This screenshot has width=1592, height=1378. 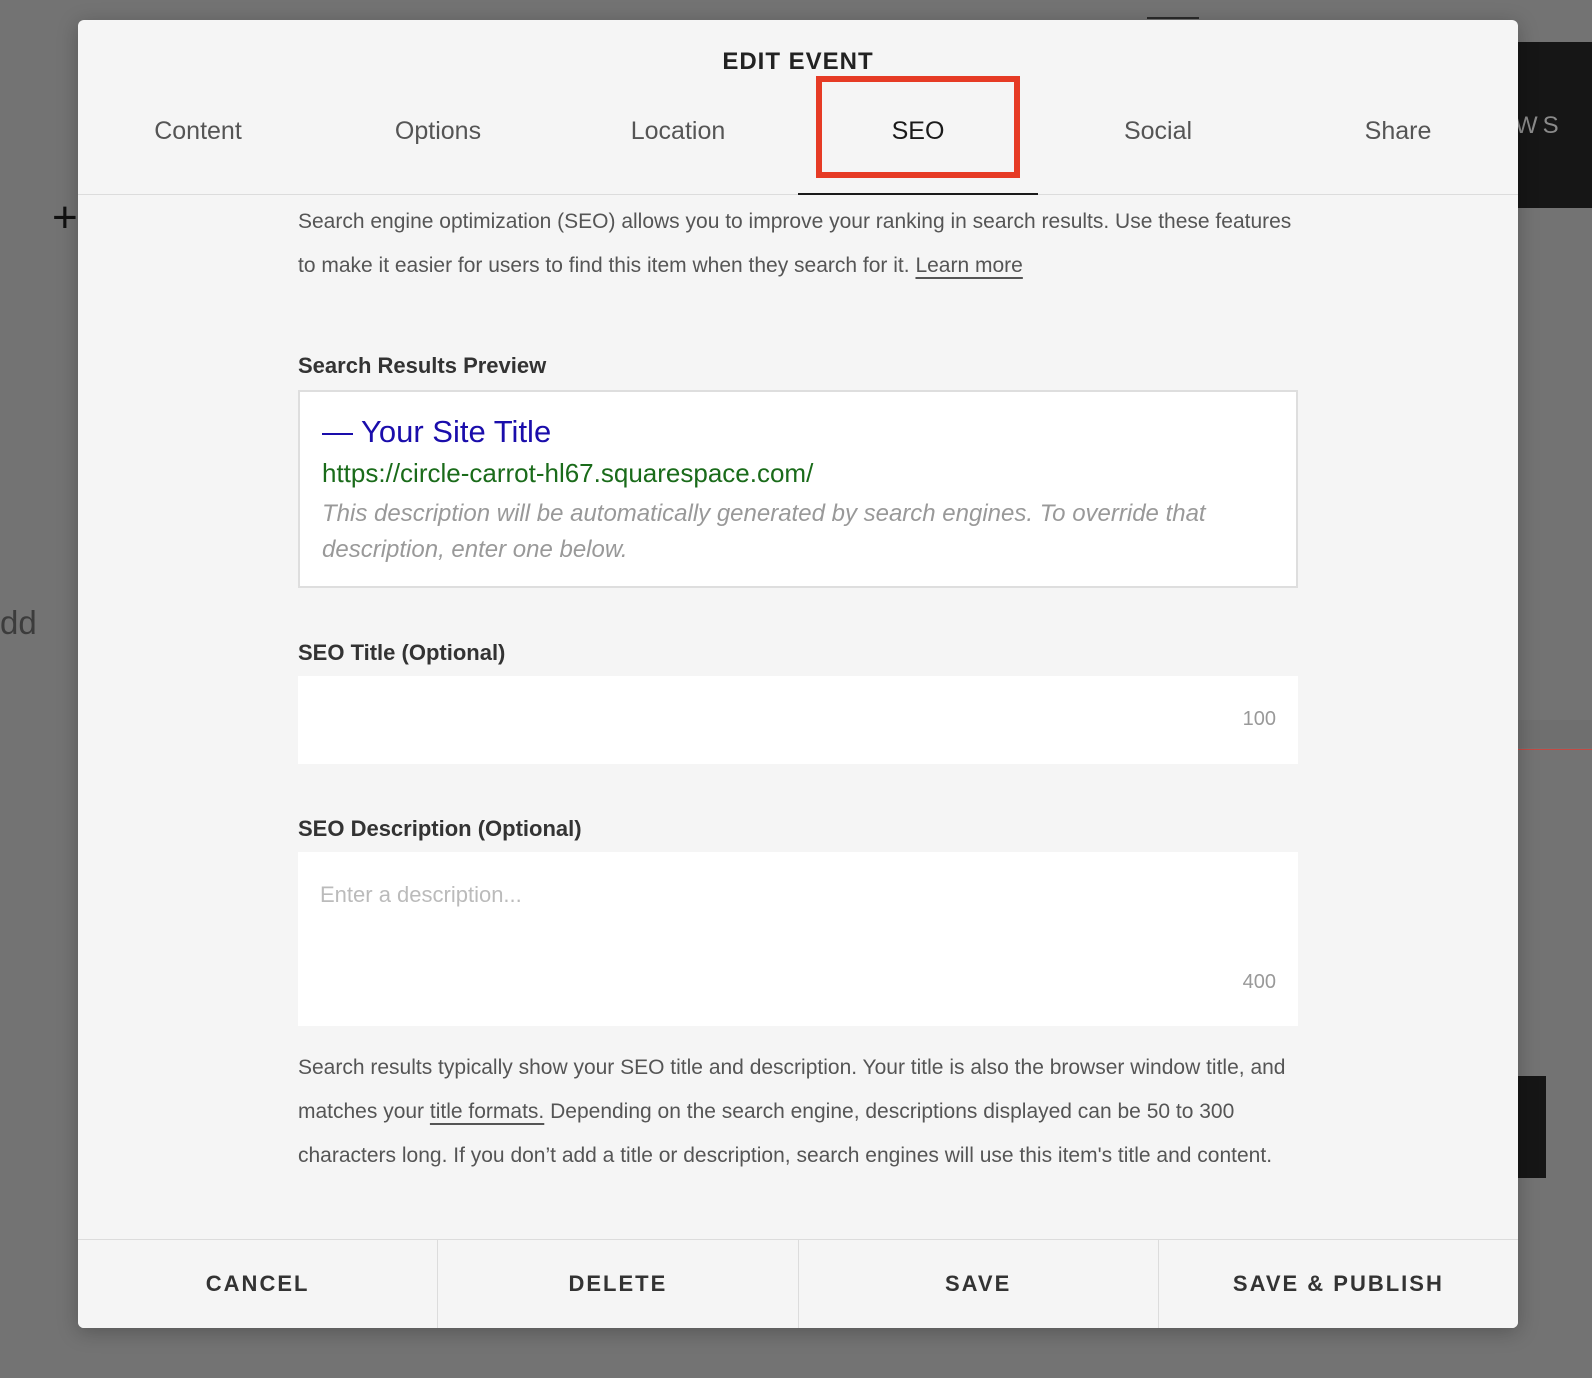 What do you see at coordinates (1398, 152) in the screenshot?
I see `tab-share: Share` at bounding box center [1398, 152].